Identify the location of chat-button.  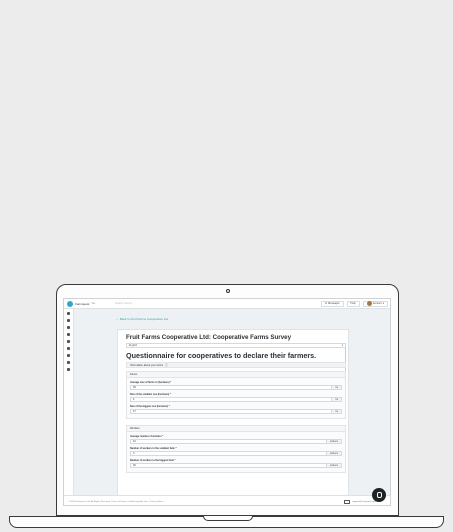
(379, 495).